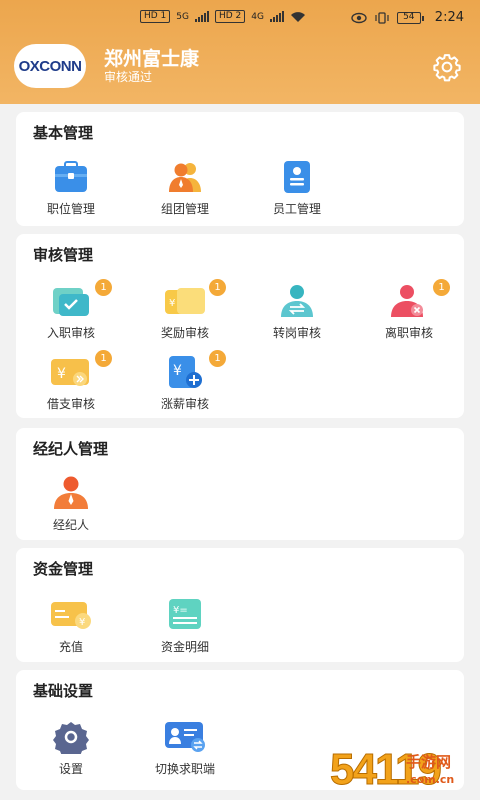  I want to click on employee-badge-icon, so click(297, 177).